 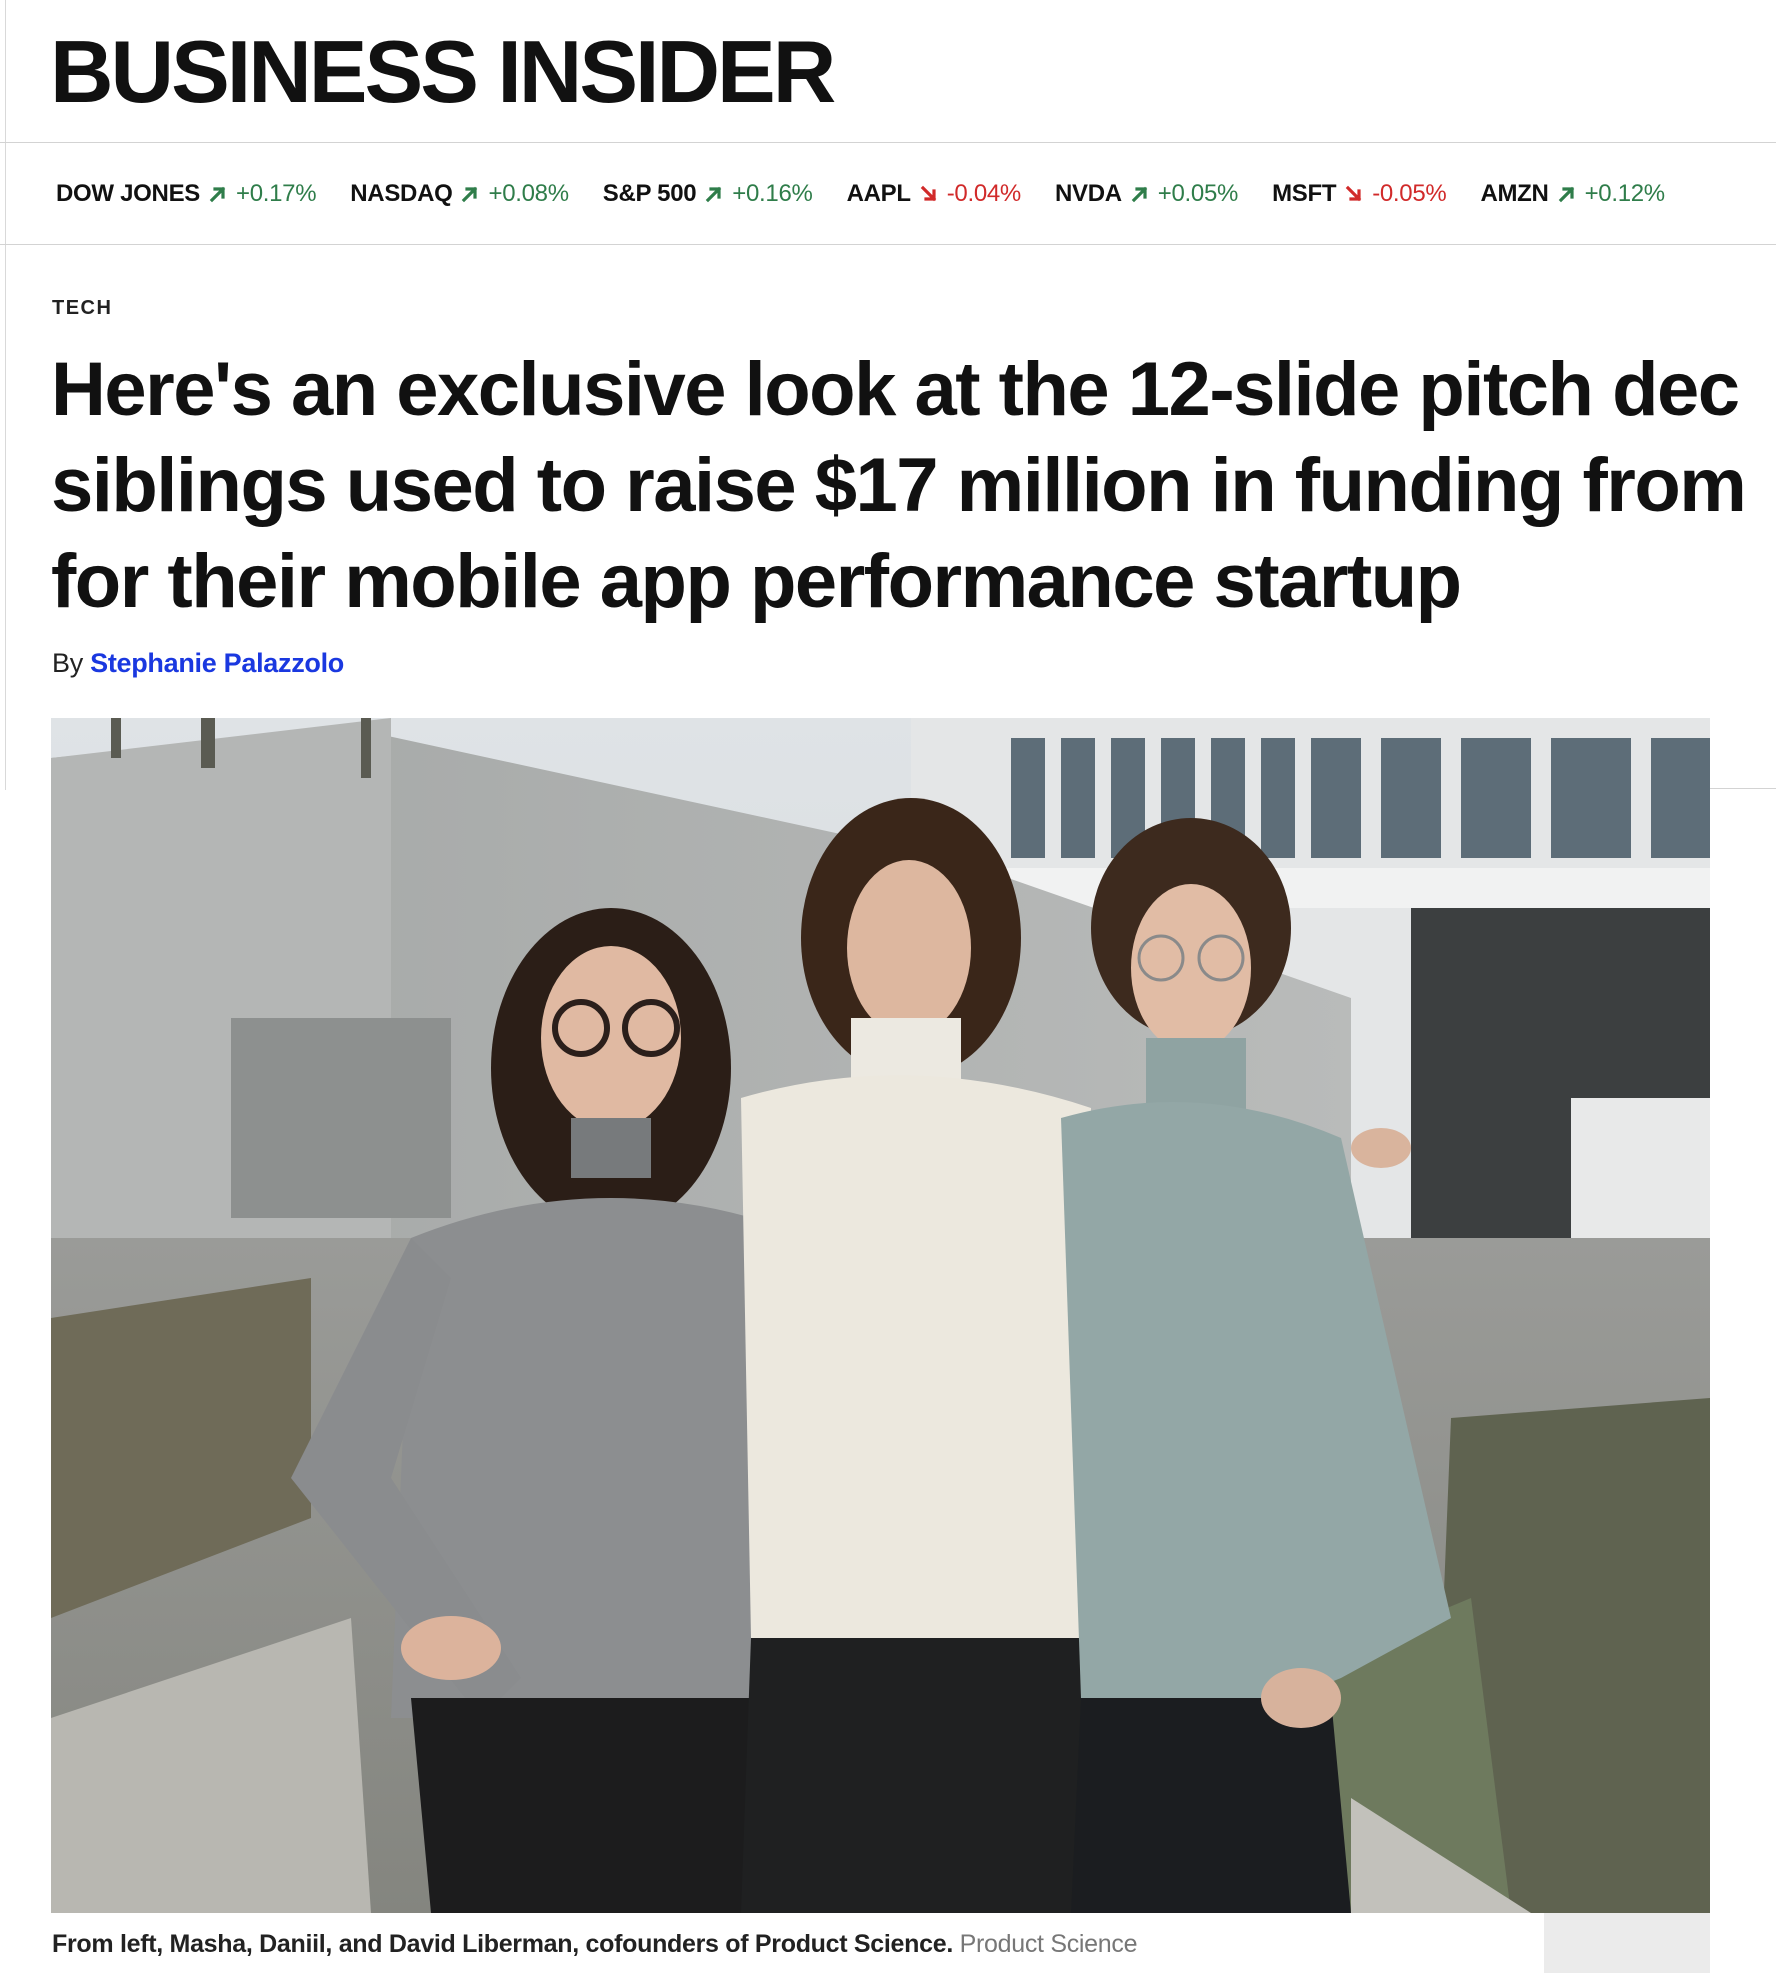 What do you see at coordinates (443, 72) in the screenshot?
I see `business-insider-logo: BUSINESS INSIDER` at bounding box center [443, 72].